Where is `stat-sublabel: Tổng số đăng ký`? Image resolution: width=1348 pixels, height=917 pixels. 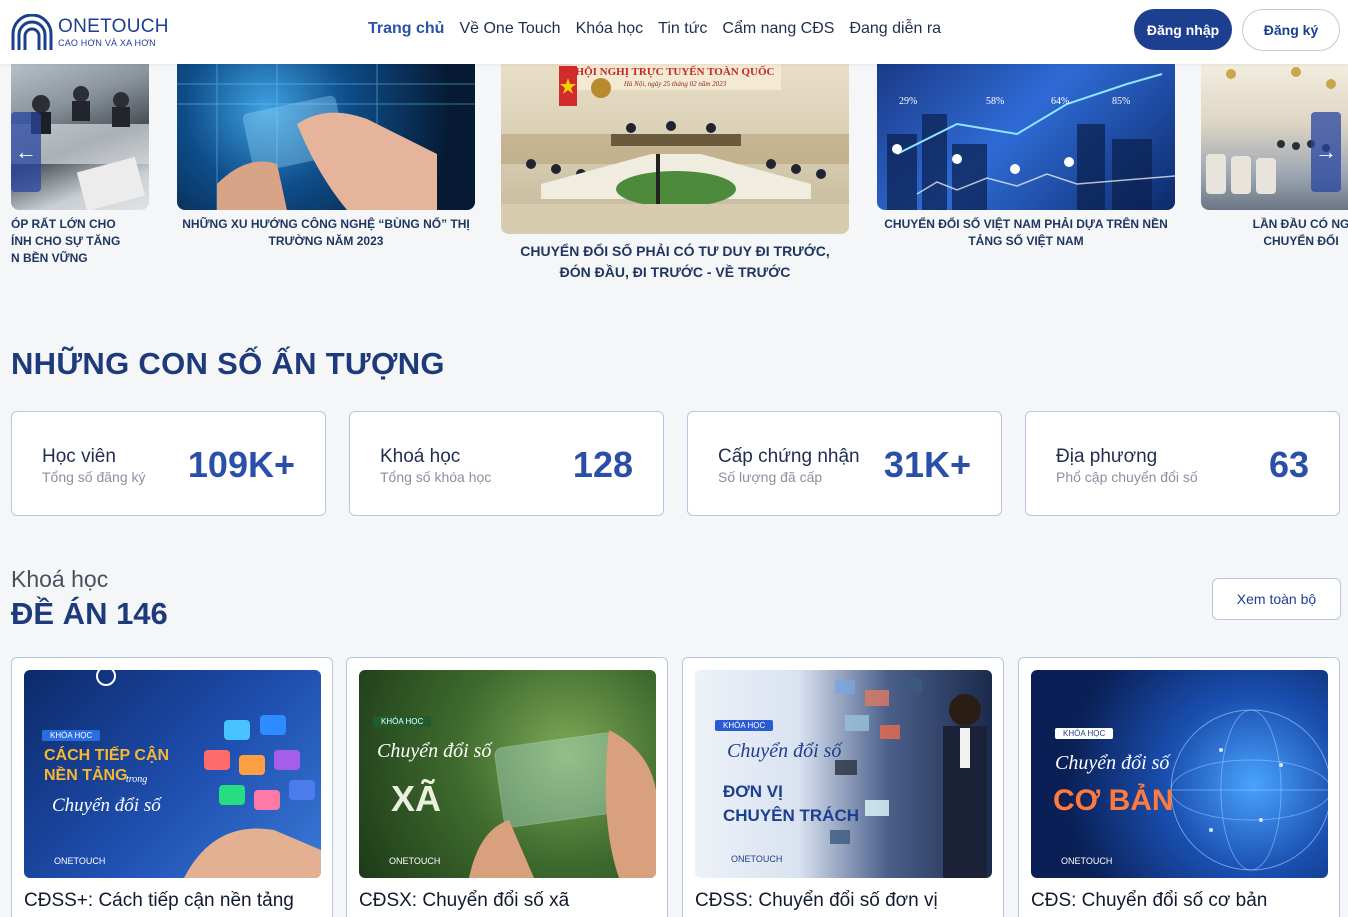
stat-sublabel: Tổng số đăng ký is located at coordinates (94, 477).